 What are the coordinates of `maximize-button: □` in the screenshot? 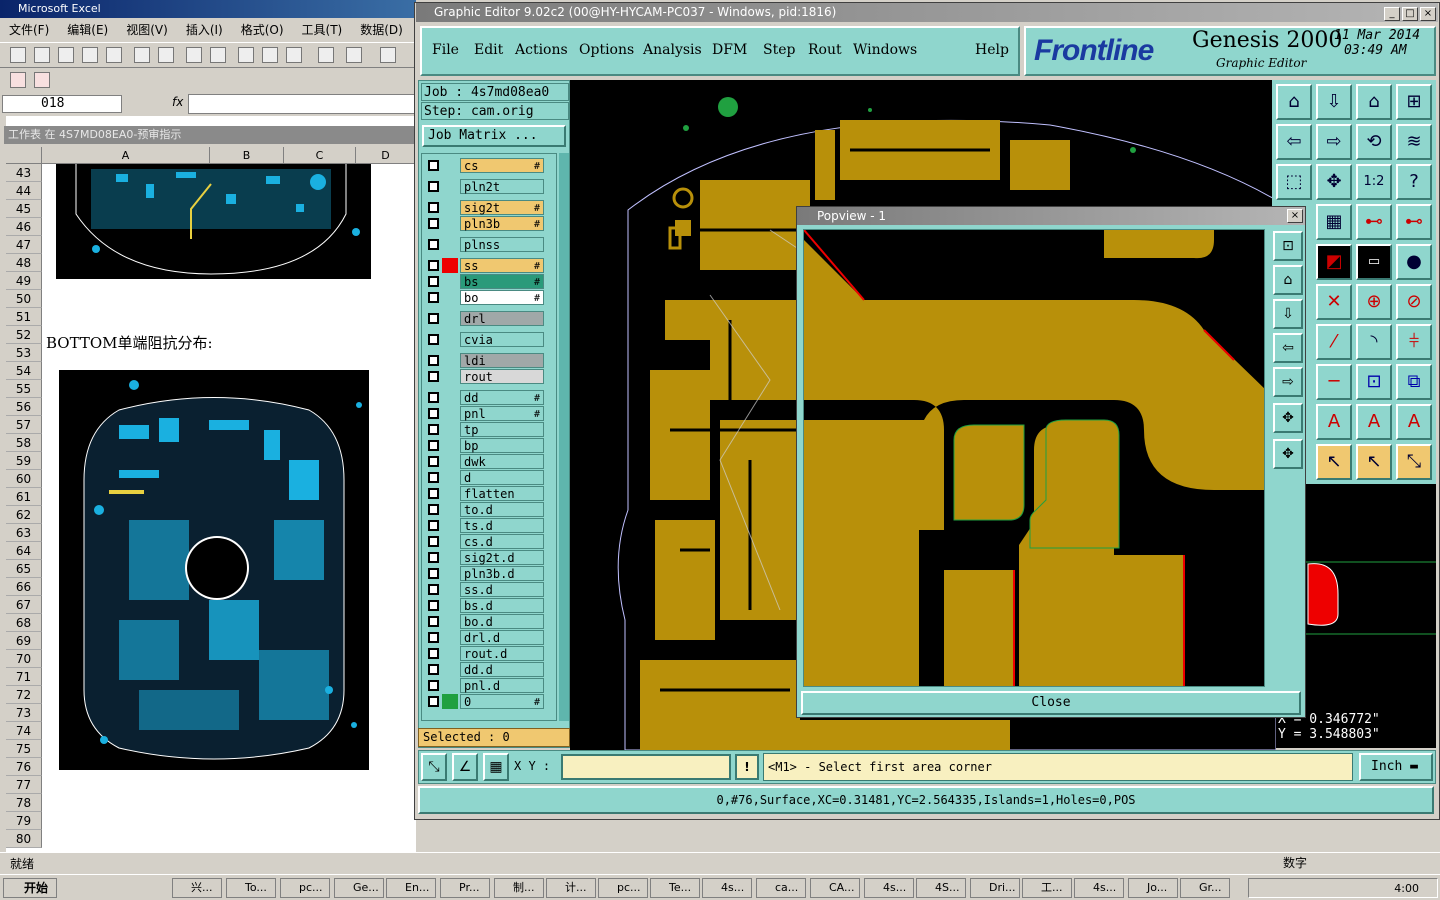 It's located at (1410, 14).